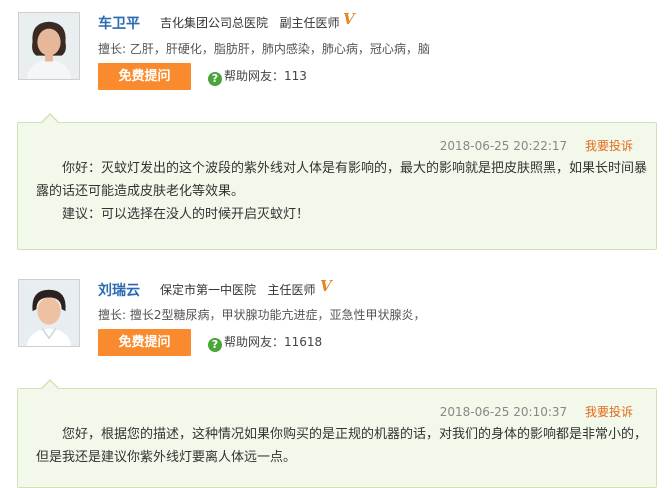 This screenshot has height=488, width=672. Describe the element at coordinates (503, 412) in the screenshot. I see `reply-time: 2018-06-25 20:10:37` at that location.